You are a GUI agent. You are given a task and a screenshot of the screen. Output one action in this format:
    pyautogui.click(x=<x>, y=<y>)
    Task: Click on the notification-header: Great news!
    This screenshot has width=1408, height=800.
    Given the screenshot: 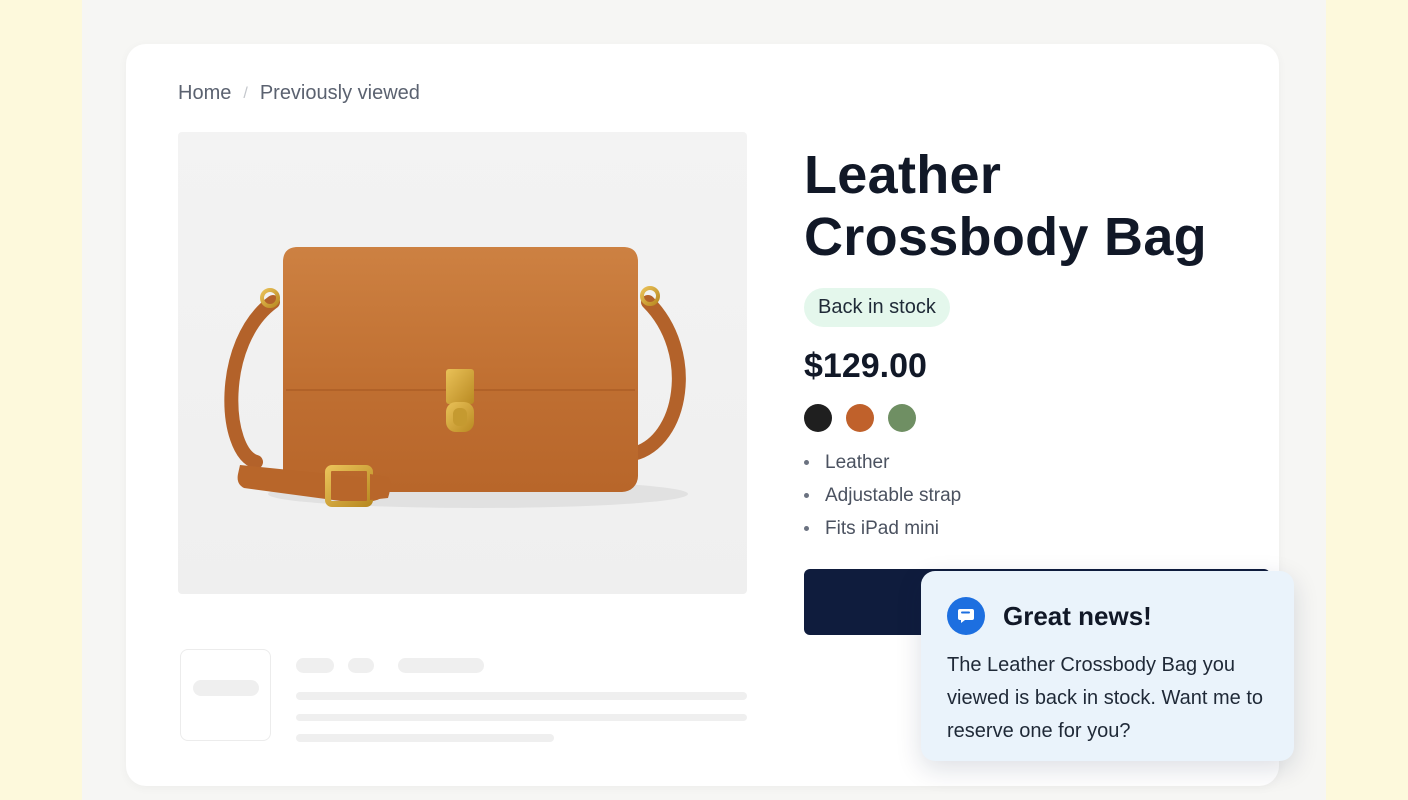 What is the action you would take?
    pyautogui.click(x=1107, y=616)
    